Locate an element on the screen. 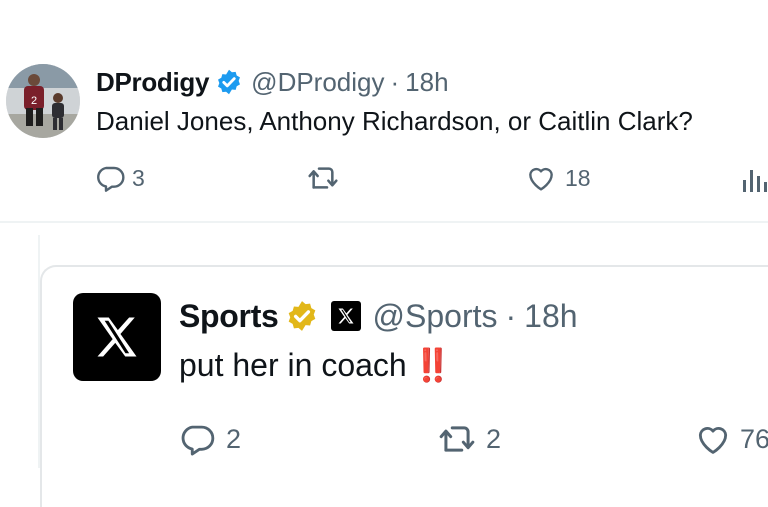  reply-text: put her in coach ‼️ is located at coordinates (316, 365).